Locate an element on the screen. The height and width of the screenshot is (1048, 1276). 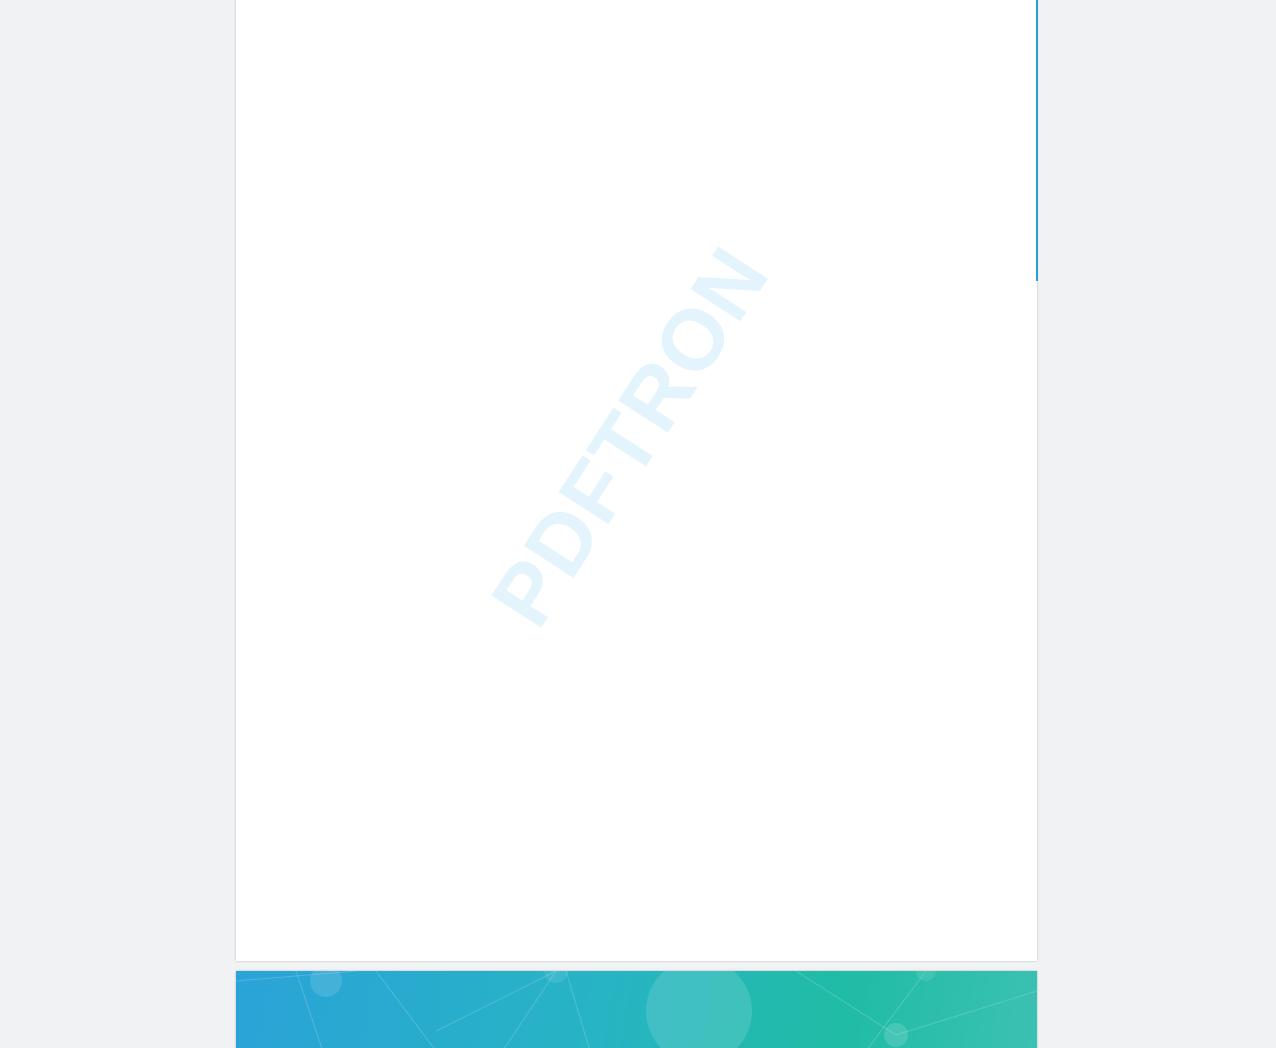
watermark: PDFTRON is located at coordinates (630, 436).